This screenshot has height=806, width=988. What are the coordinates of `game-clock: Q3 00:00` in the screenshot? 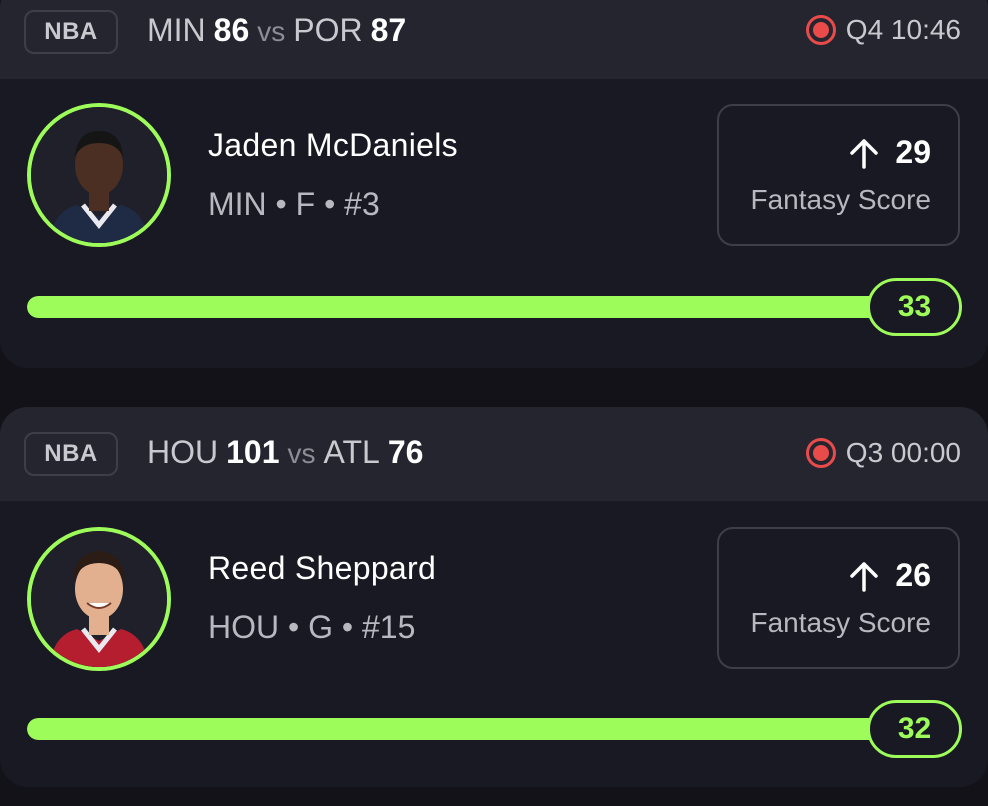 It's located at (903, 452).